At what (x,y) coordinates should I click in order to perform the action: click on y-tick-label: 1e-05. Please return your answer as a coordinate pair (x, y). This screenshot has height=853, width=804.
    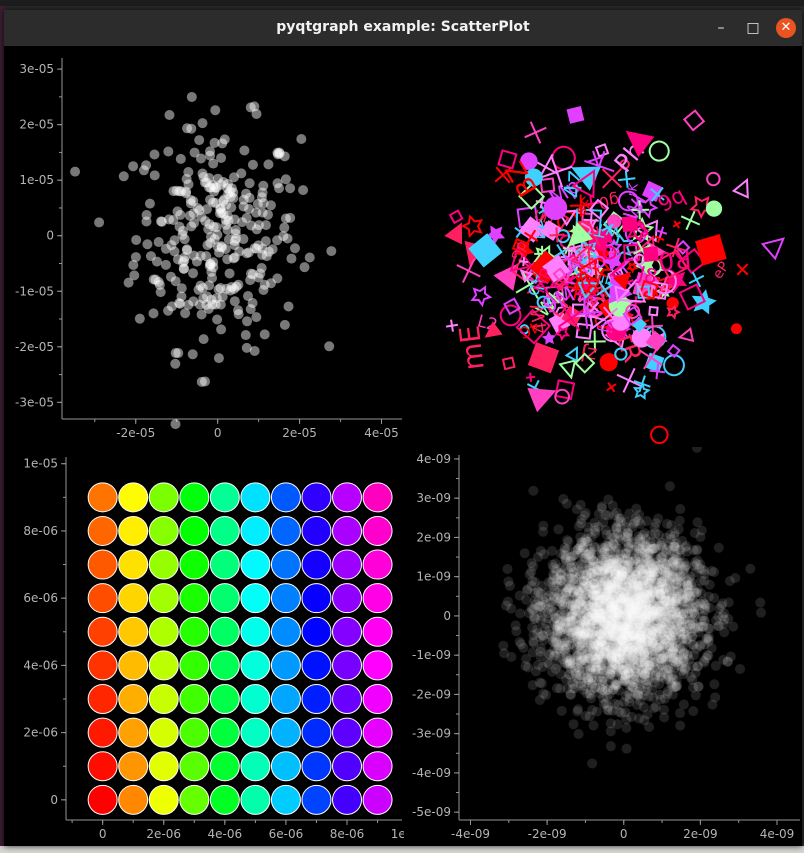
    Looking at the image, I should click on (40, 464).